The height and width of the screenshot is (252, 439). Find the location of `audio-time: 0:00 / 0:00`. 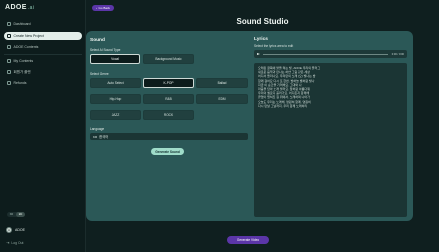

audio-time: 0:00 / 0:00 is located at coordinates (397, 54).